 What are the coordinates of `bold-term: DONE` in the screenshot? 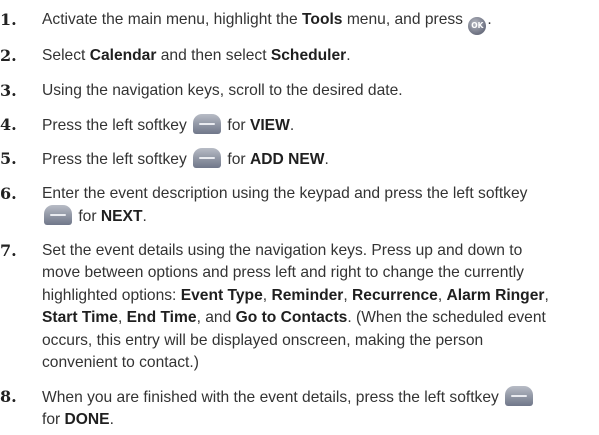 It's located at (87, 420).